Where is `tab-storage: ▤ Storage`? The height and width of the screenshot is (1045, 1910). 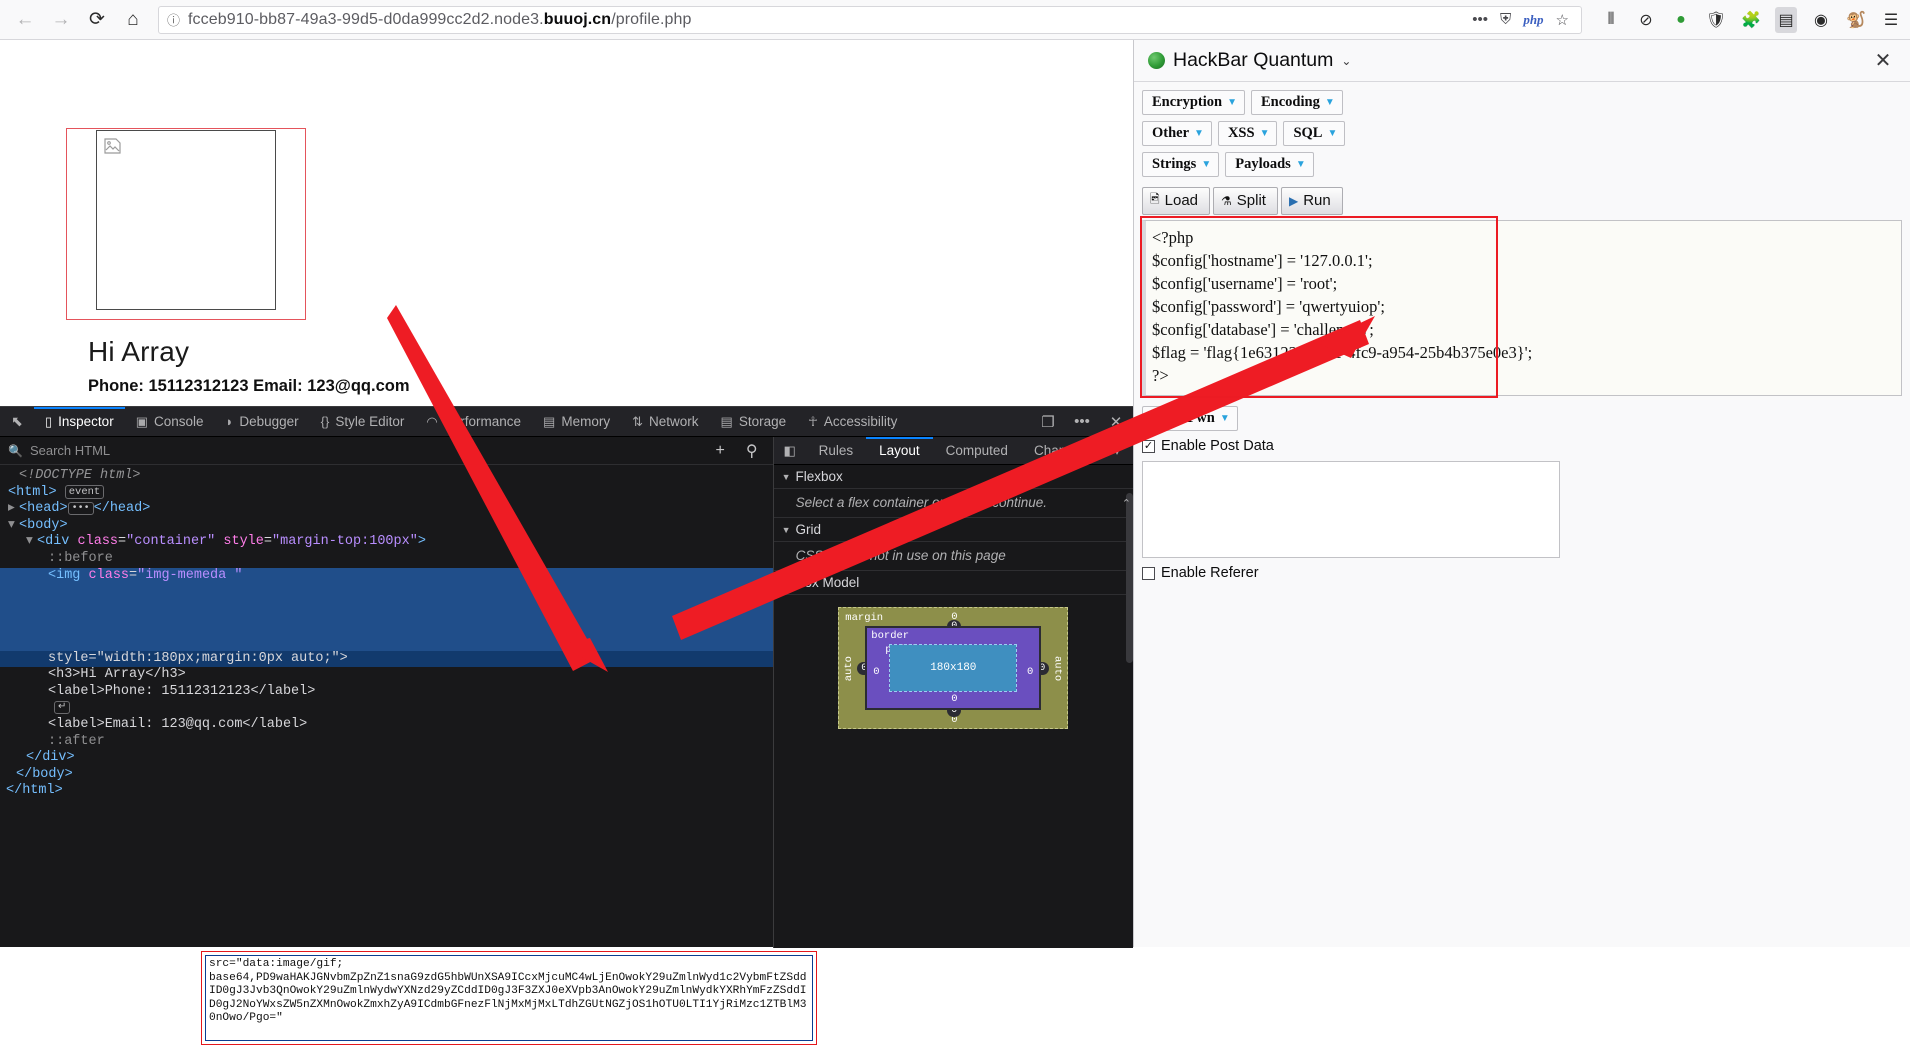
tab-storage: ▤ Storage is located at coordinates (754, 421).